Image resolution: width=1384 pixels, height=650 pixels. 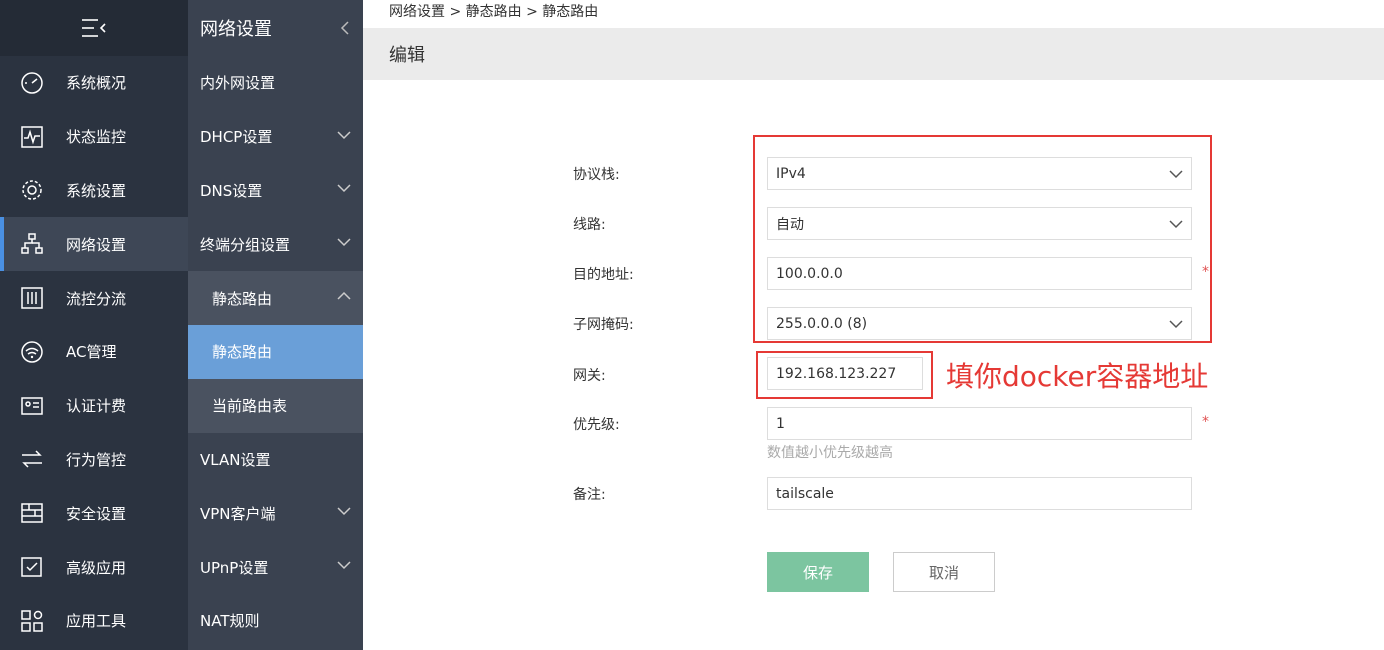 I want to click on submenu-title: 网络设置, so click(x=236, y=29).